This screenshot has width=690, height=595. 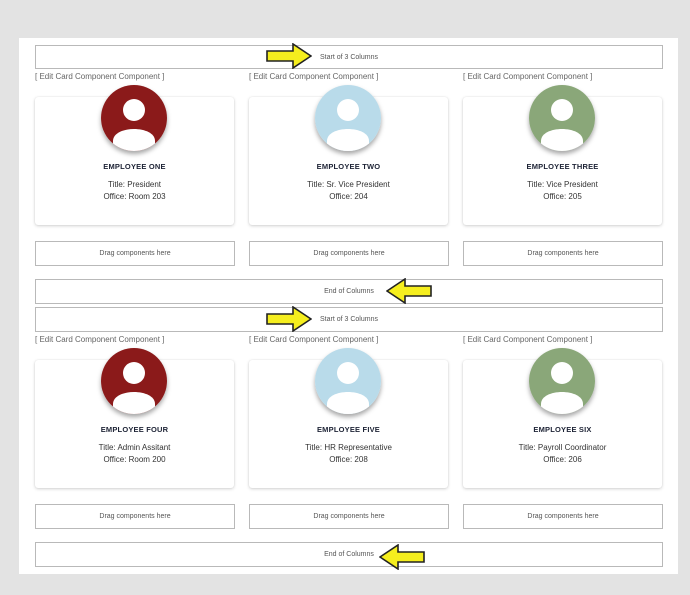 I want to click on employee-title: Title: HR Representative, so click(x=348, y=447).